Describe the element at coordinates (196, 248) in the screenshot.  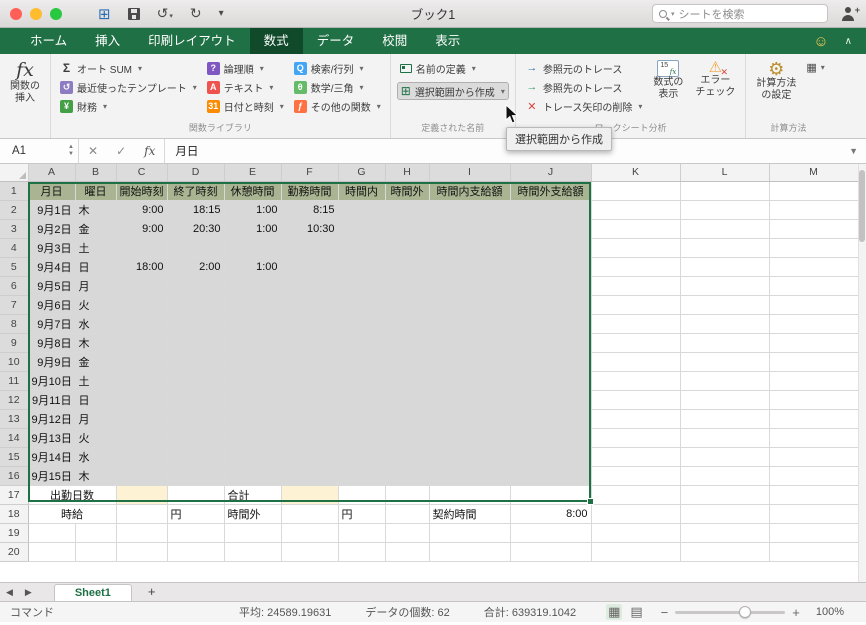
I see `cell-D4` at that location.